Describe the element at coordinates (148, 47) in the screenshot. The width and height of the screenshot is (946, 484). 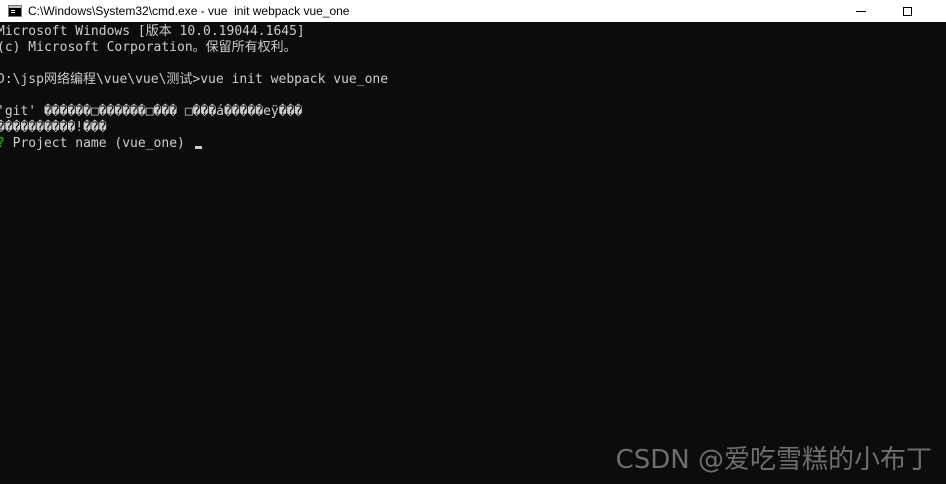
I see `console-line-copyright: (c) Microsoft Corporation。保留所有权利。` at that location.